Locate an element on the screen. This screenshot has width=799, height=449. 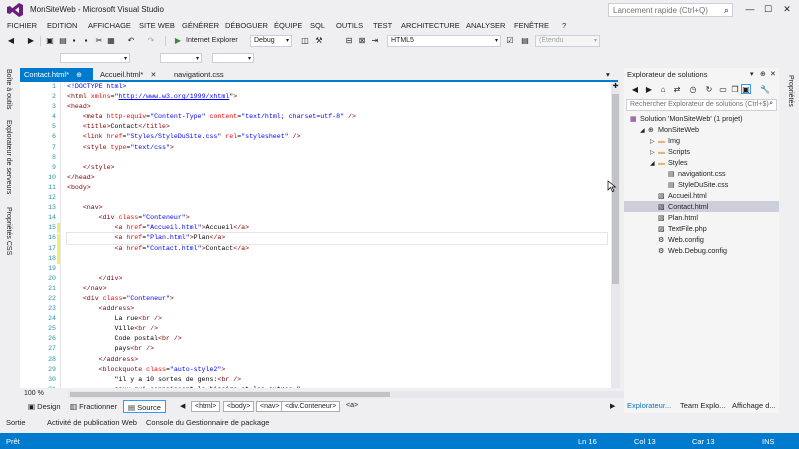
breadcrumb-nav: <nav> is located at coordinates (270, 406).